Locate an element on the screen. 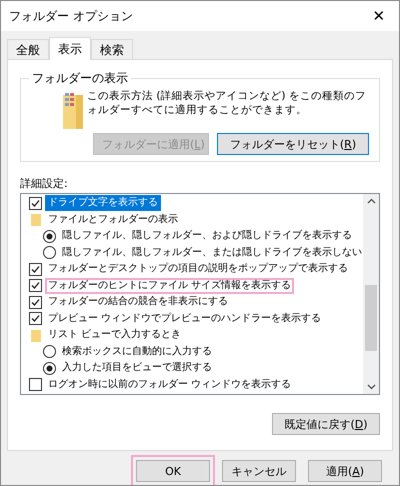 Image resolution: width=400 pixels, height=486 pixels. restore-defaults-button: 既定値に戻す(D) is located at coordinates (326, 424).